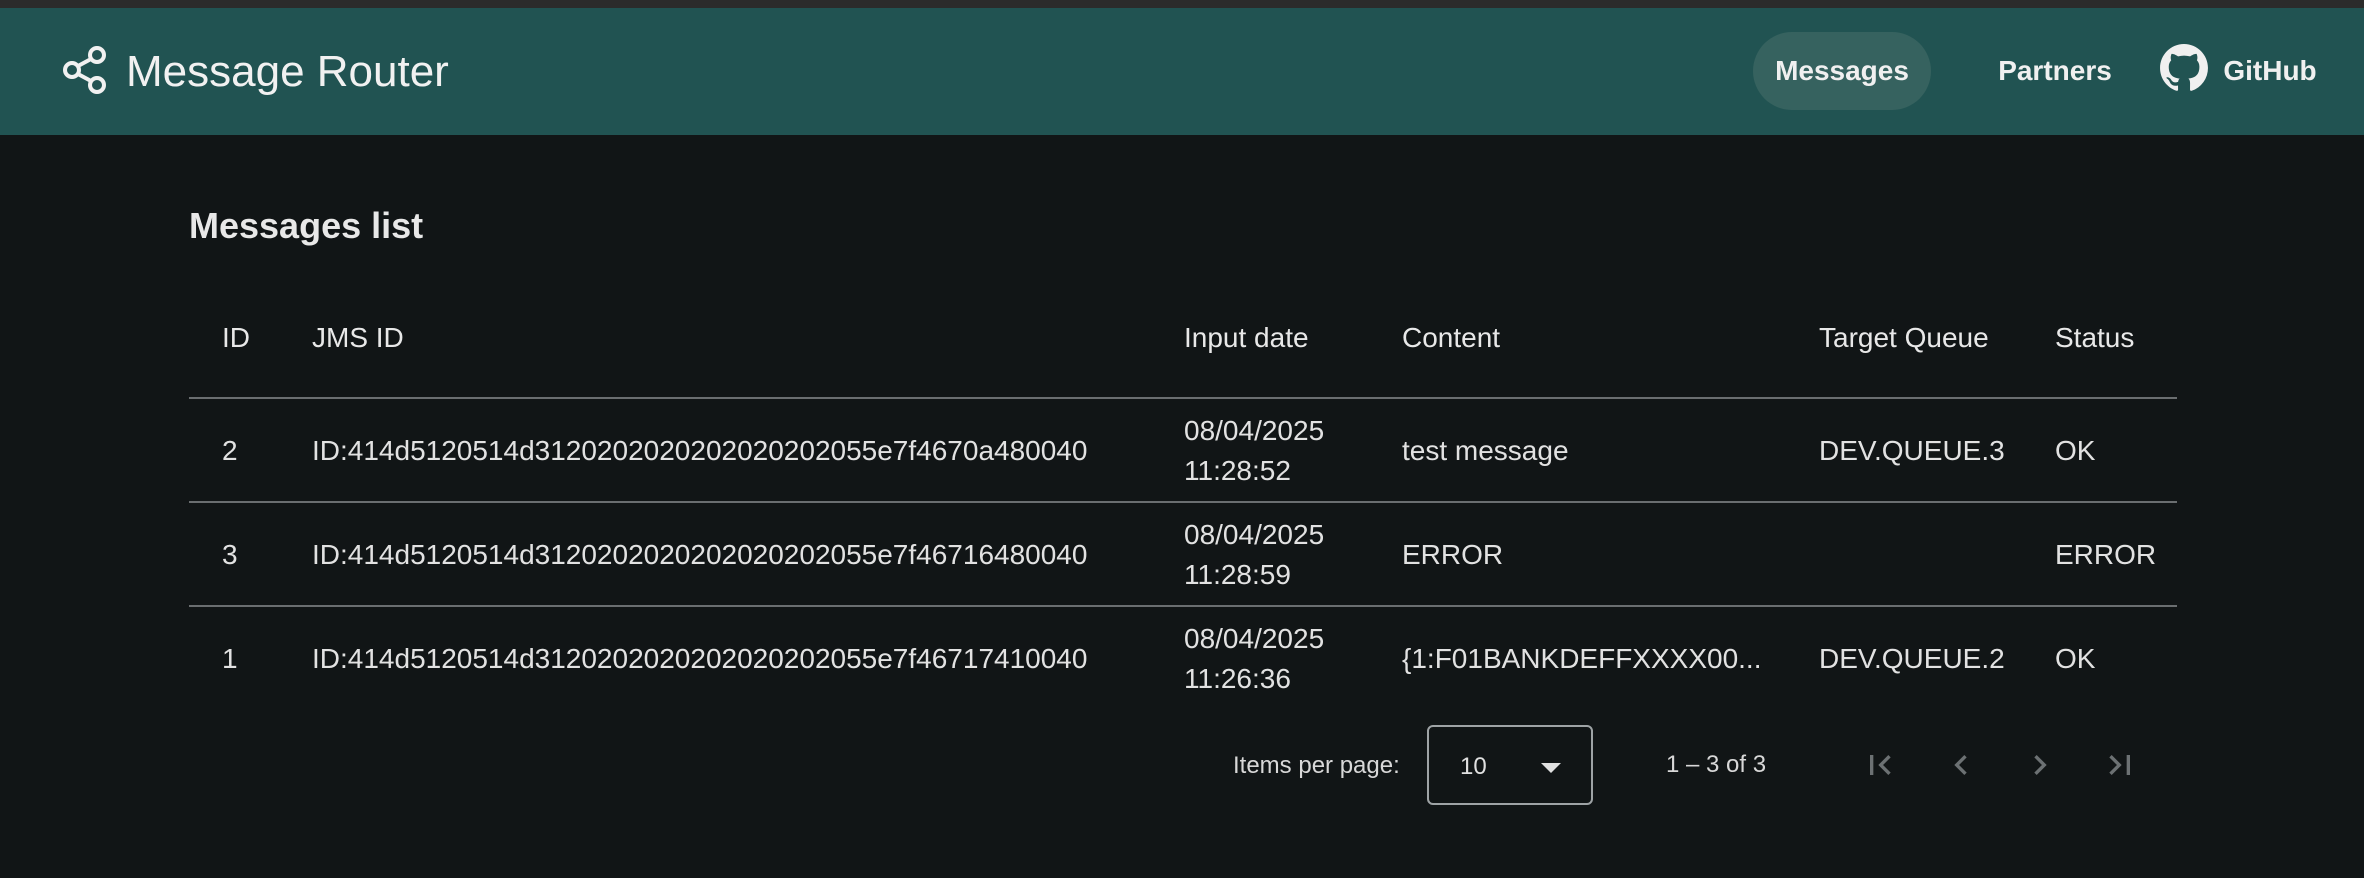 This screenshot has height=878, width=2364. I want to click on github-icon, so click(2191, 71).